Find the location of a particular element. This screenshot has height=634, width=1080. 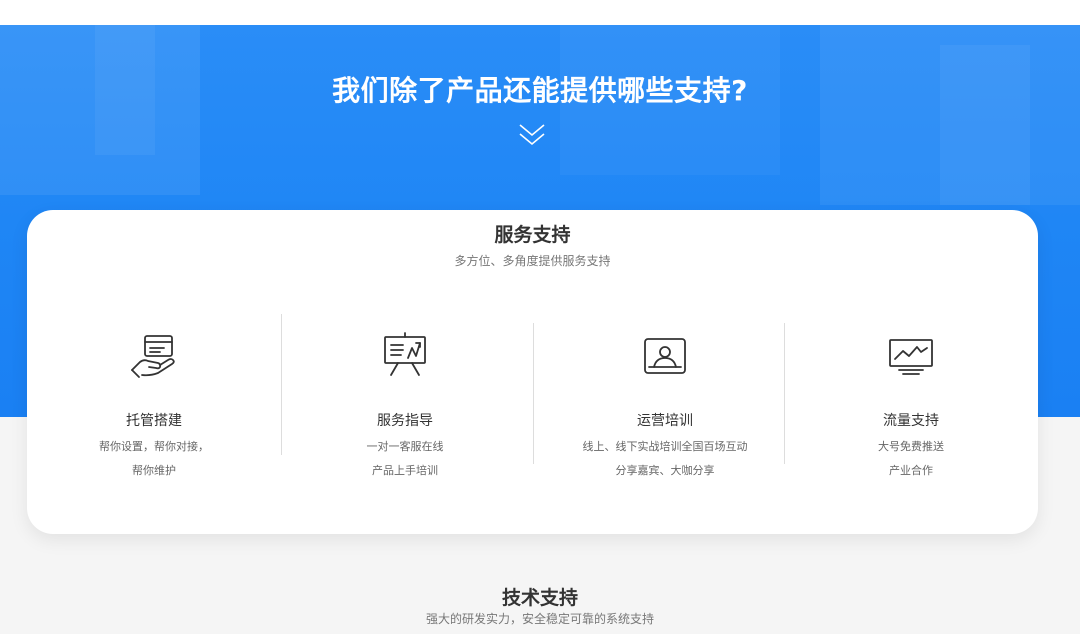

service-item-guidance: 服务指导 一对一客服在线 产品上手培训 is located at coordinates (405, 404).